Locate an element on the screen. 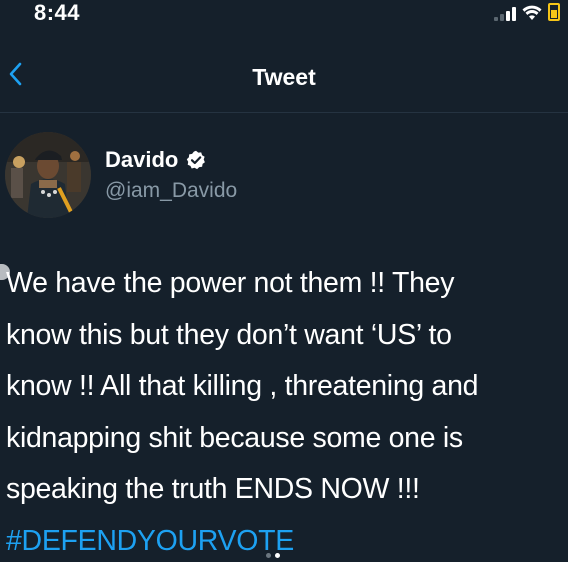  avatar-image is located at coordinates (48, 175).